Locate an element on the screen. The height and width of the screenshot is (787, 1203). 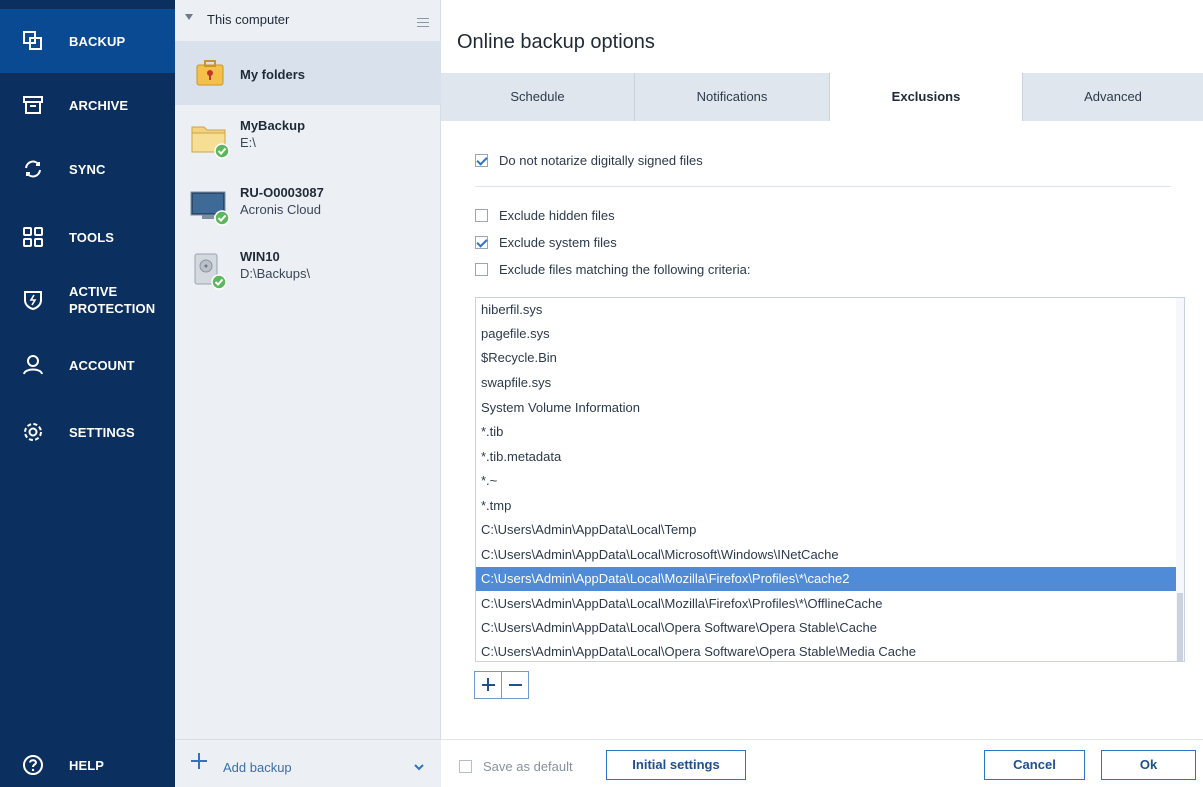
nav-item-help: HELP is located at coordinates (87, 760).